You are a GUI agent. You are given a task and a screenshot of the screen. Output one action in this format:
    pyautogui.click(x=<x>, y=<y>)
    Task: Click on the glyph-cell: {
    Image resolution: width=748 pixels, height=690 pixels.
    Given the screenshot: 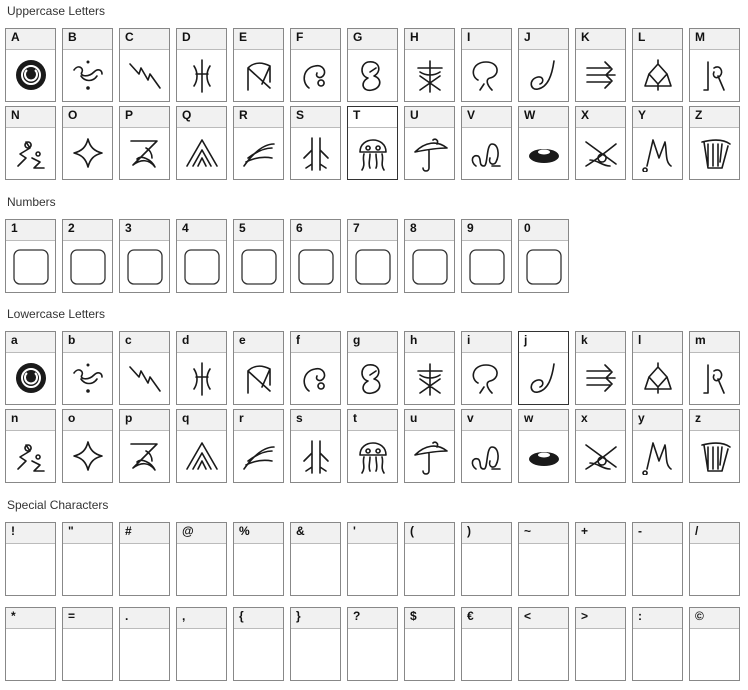 What is the action you would take?
    pyautogui.click(x=258, y=644)
    